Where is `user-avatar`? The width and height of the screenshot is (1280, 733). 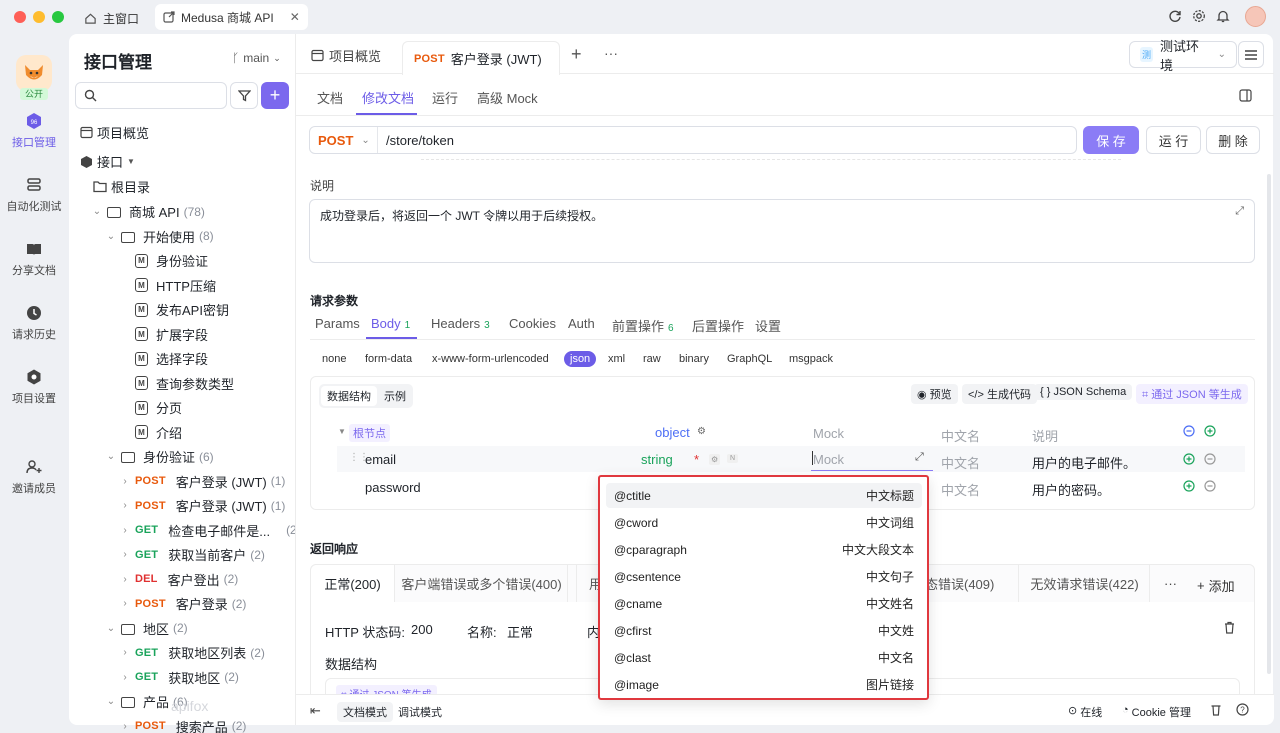 user-avatar is located at coordinates (1255, 16).